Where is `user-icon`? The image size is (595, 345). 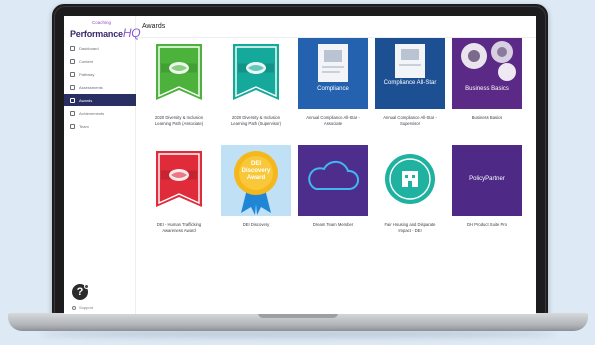
user-icon is located at coordinates (74, 307).